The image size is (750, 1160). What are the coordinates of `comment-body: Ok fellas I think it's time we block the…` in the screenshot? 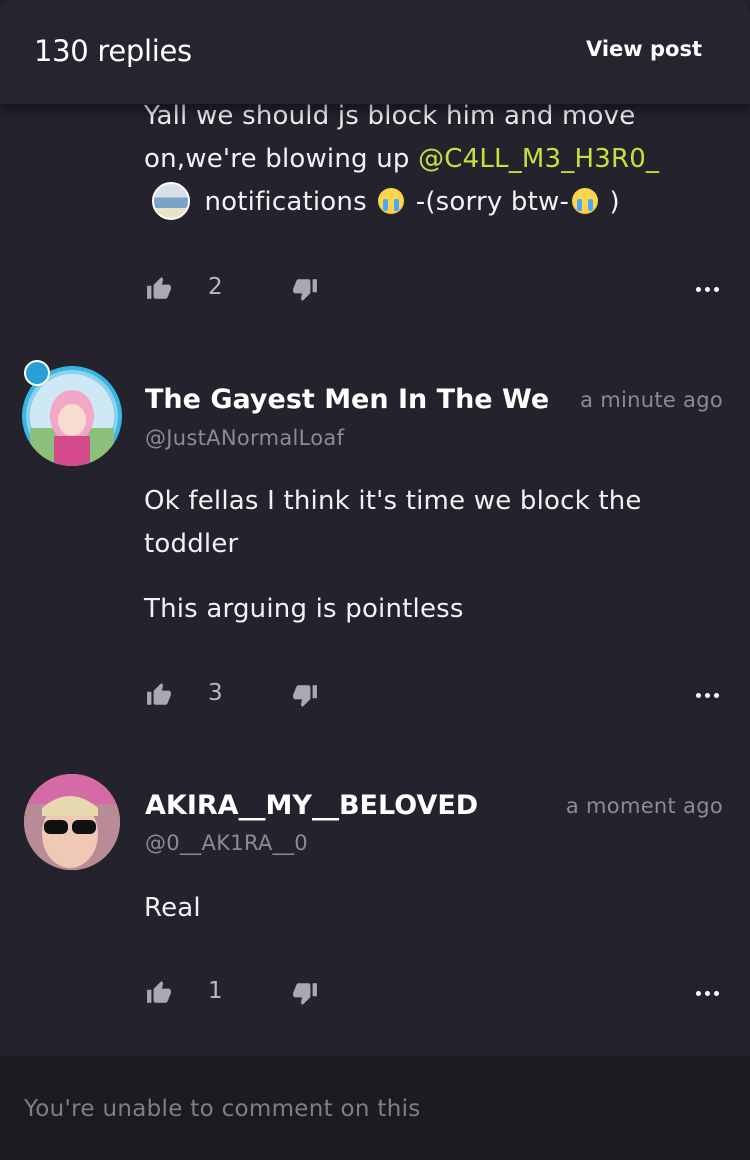 It's located at (393, 555).